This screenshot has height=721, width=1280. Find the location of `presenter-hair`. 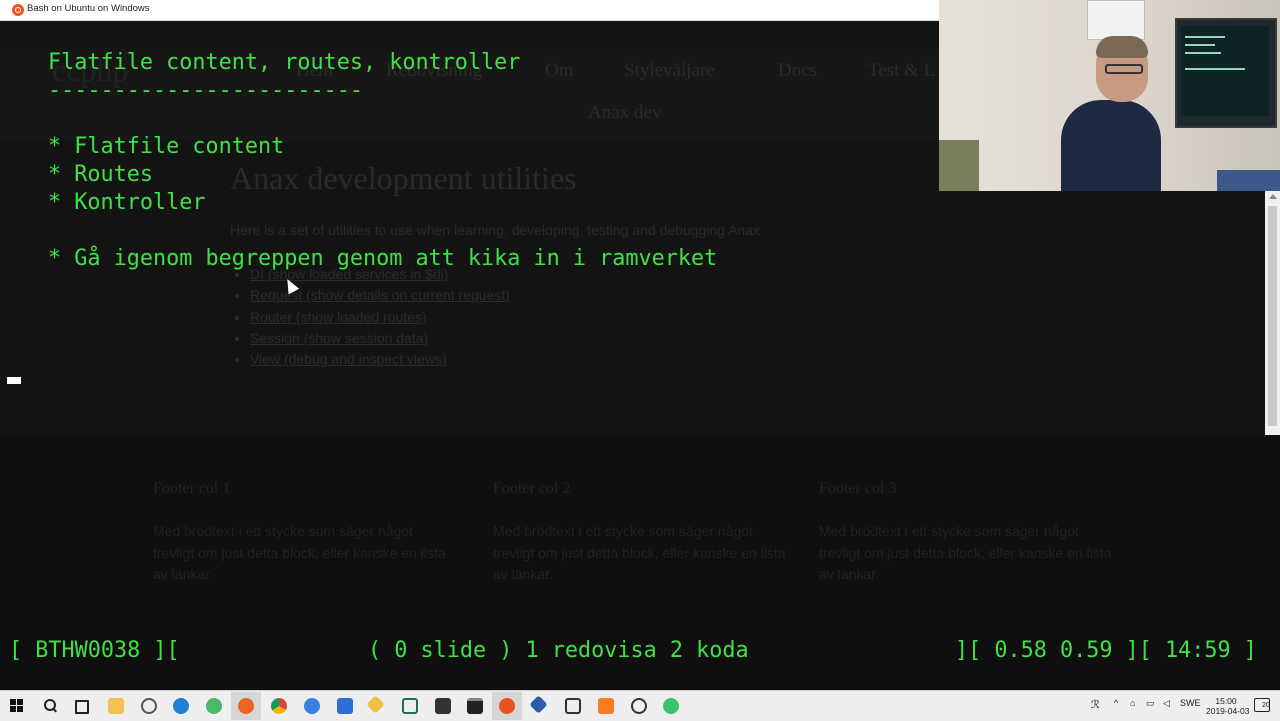

presenter-hair is located at coordinates (1122, 47).